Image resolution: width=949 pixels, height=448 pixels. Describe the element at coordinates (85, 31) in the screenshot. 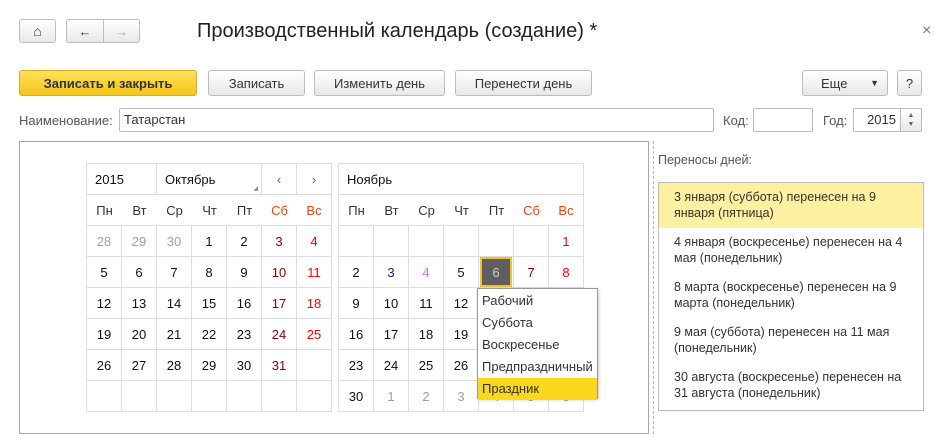

I see `back-button: ←` at that location.